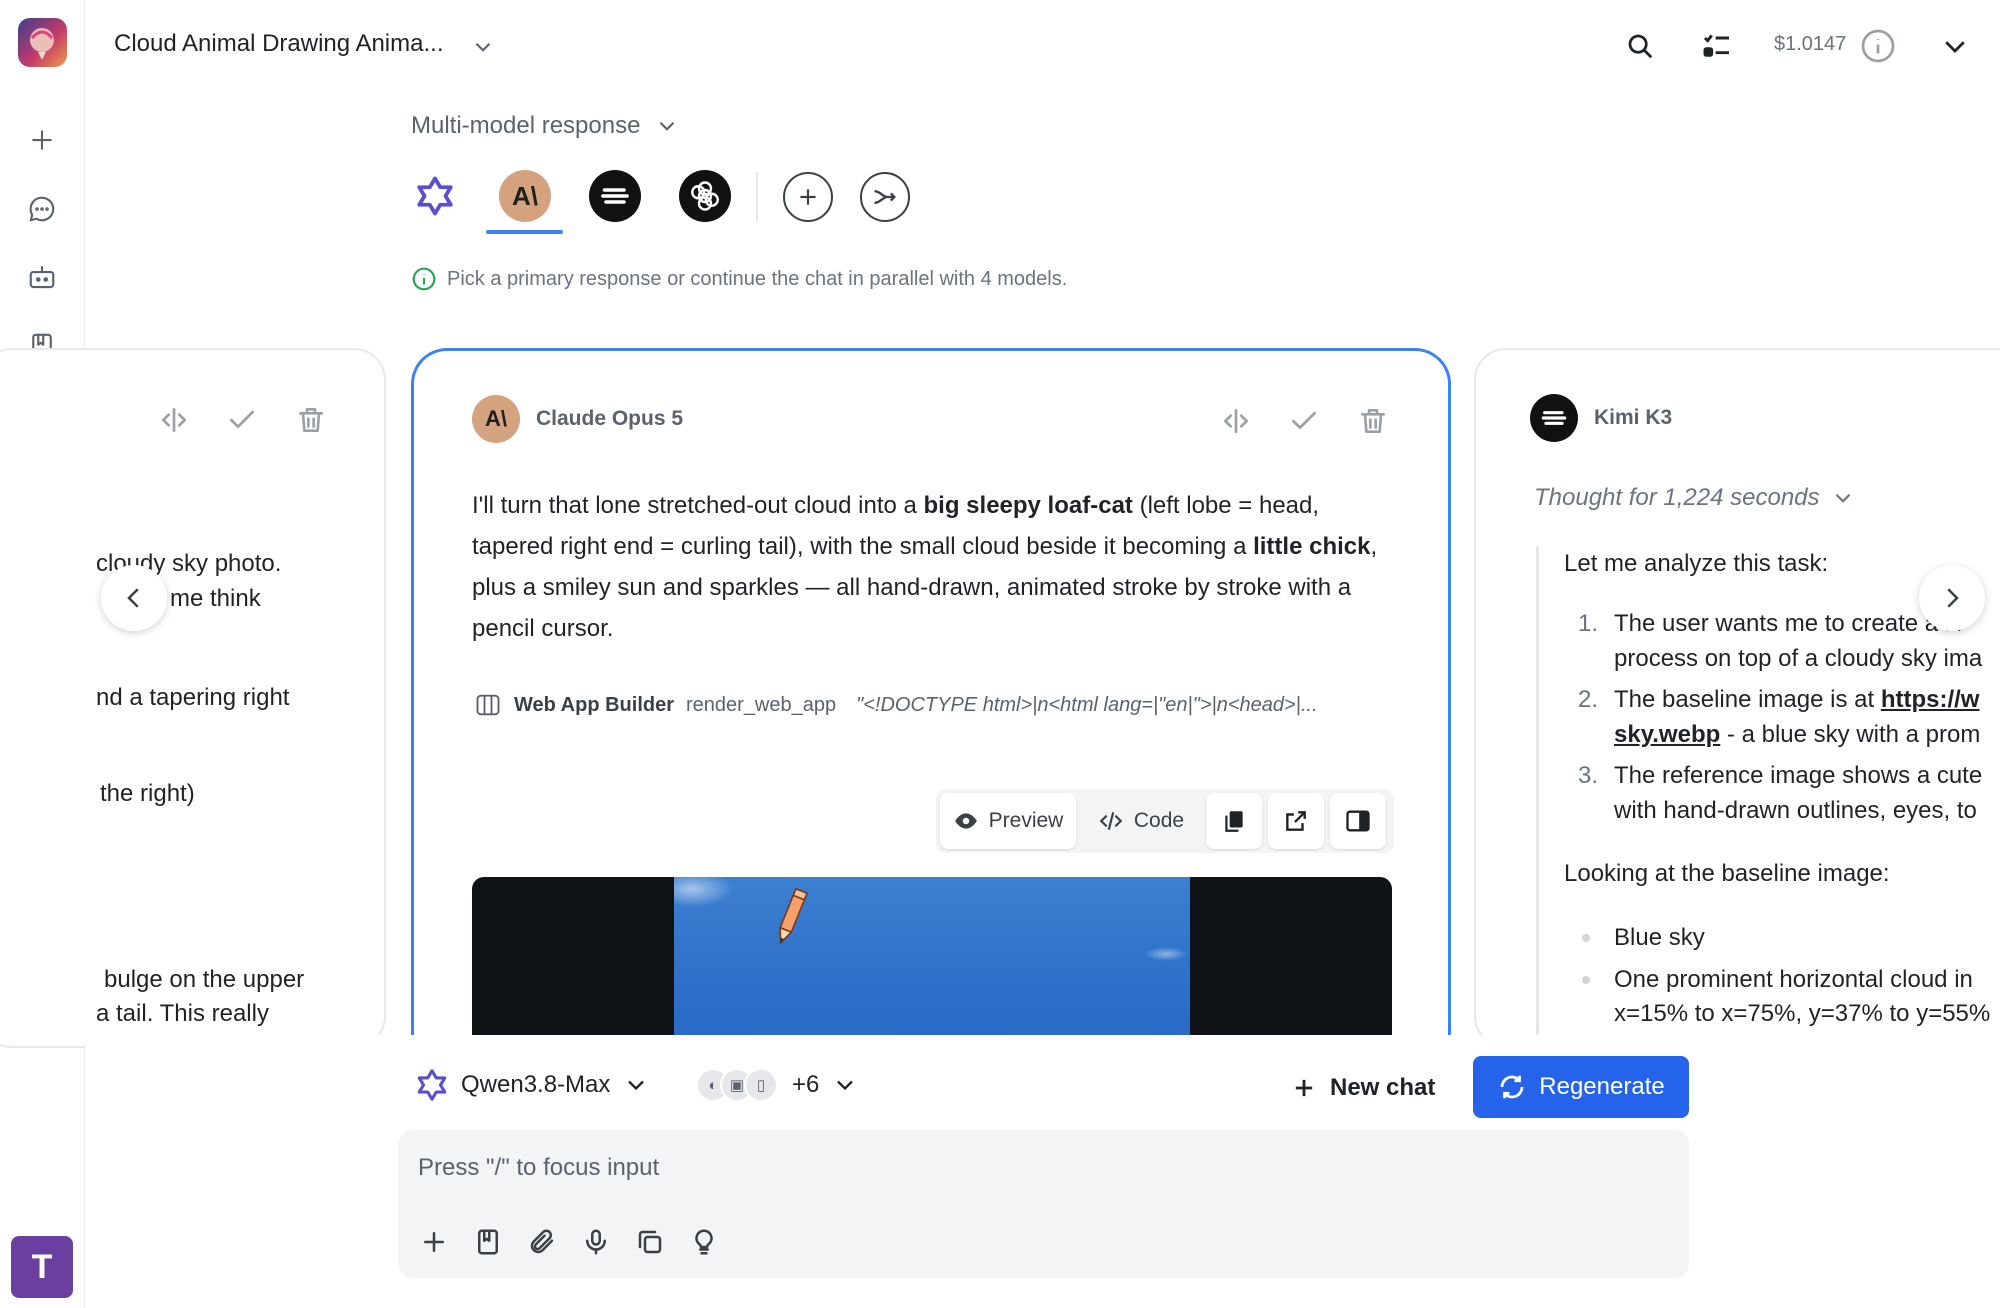  Describe the element at coordinates (1717, 46) in the screenshot. I see `task-list-icon` at that location.